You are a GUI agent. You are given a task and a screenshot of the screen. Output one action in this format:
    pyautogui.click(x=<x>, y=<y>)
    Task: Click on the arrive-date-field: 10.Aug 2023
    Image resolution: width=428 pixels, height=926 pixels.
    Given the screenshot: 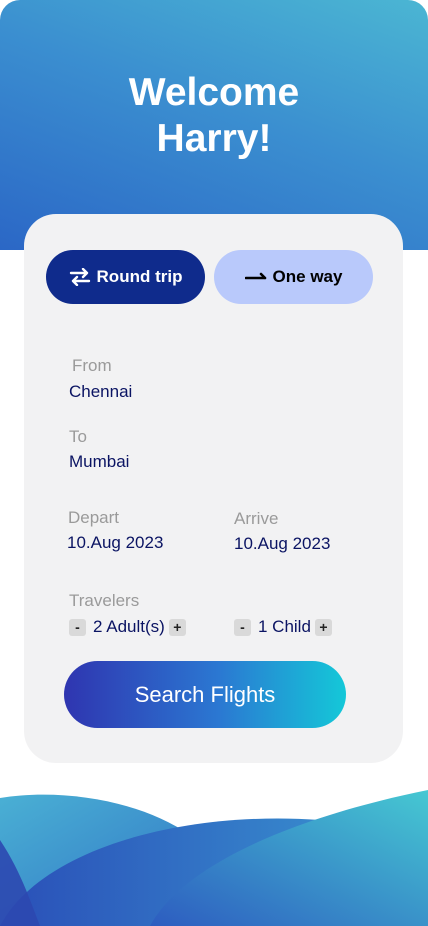 What is the action you would take?
    pyautogui.click(x=282, y=544)
    